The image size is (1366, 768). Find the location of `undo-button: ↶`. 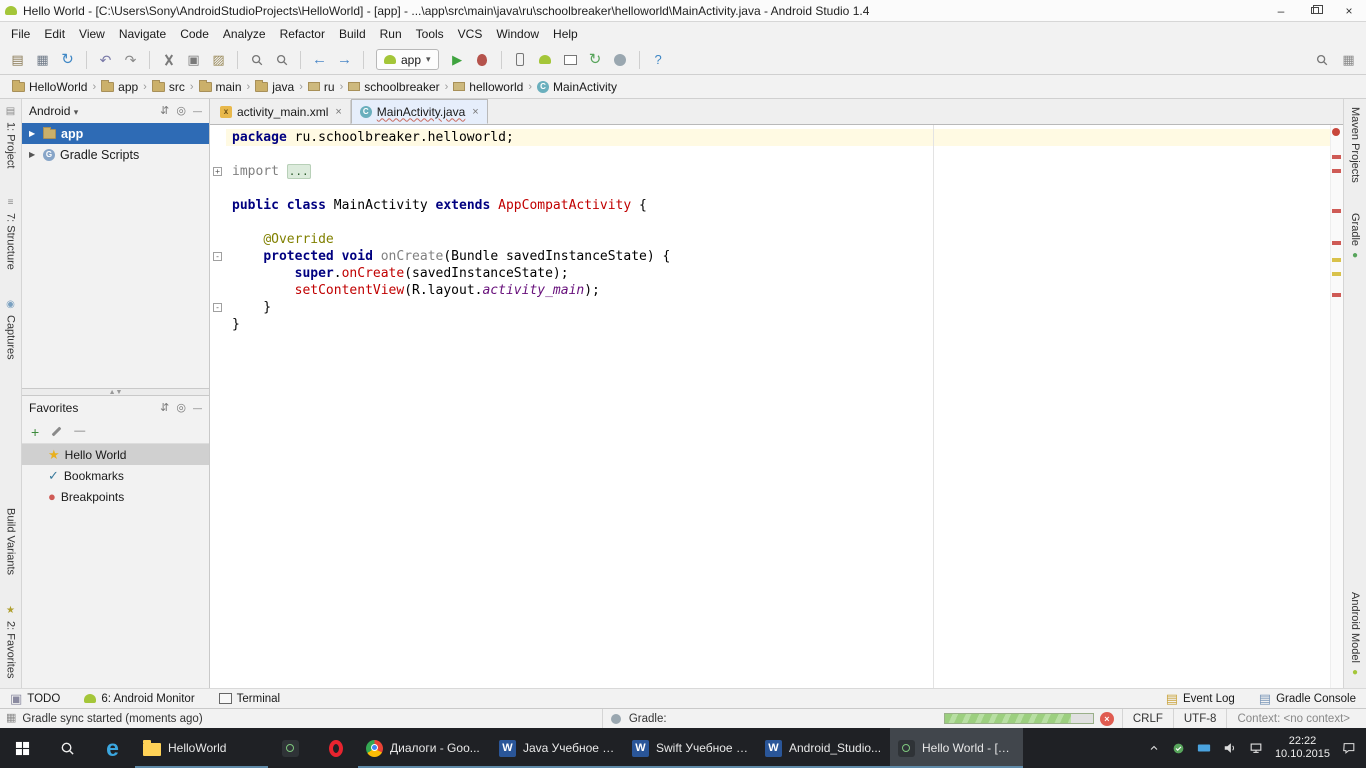

undo-button: ↶ is located at coordinates (105, 60).